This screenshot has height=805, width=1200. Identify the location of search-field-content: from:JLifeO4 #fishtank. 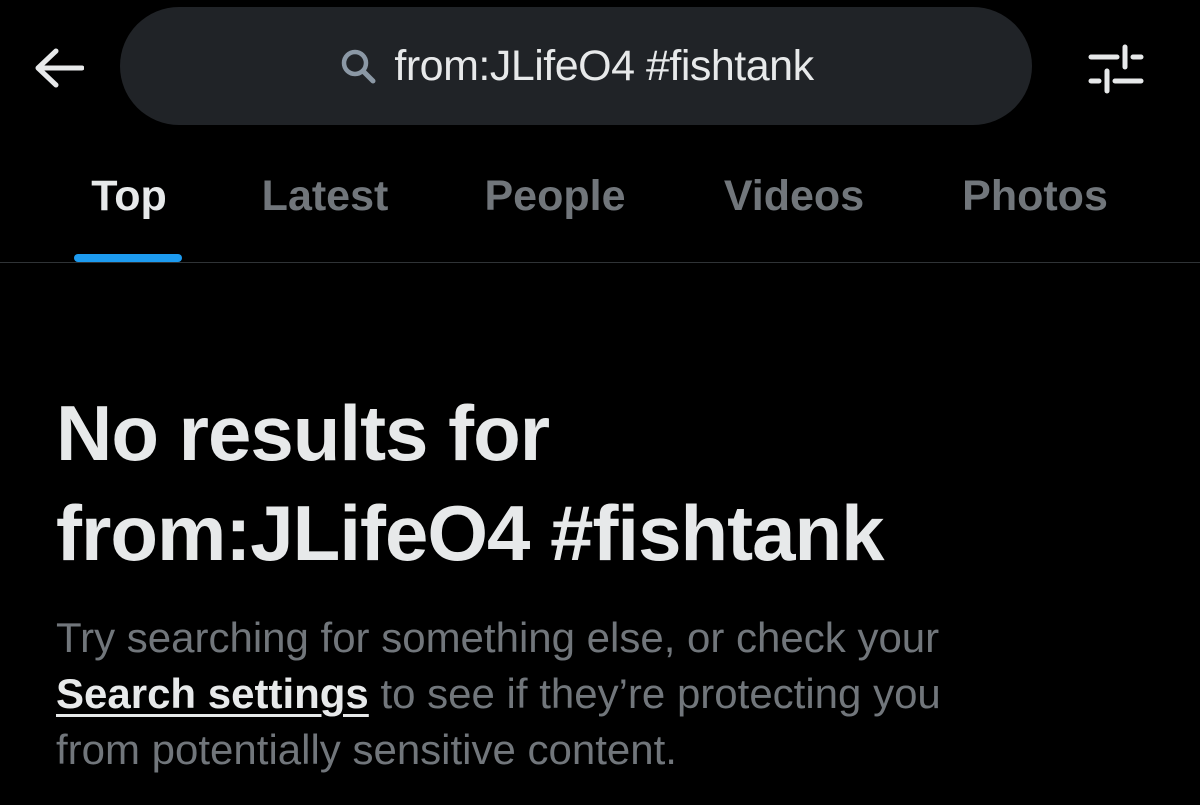
(576, 66).